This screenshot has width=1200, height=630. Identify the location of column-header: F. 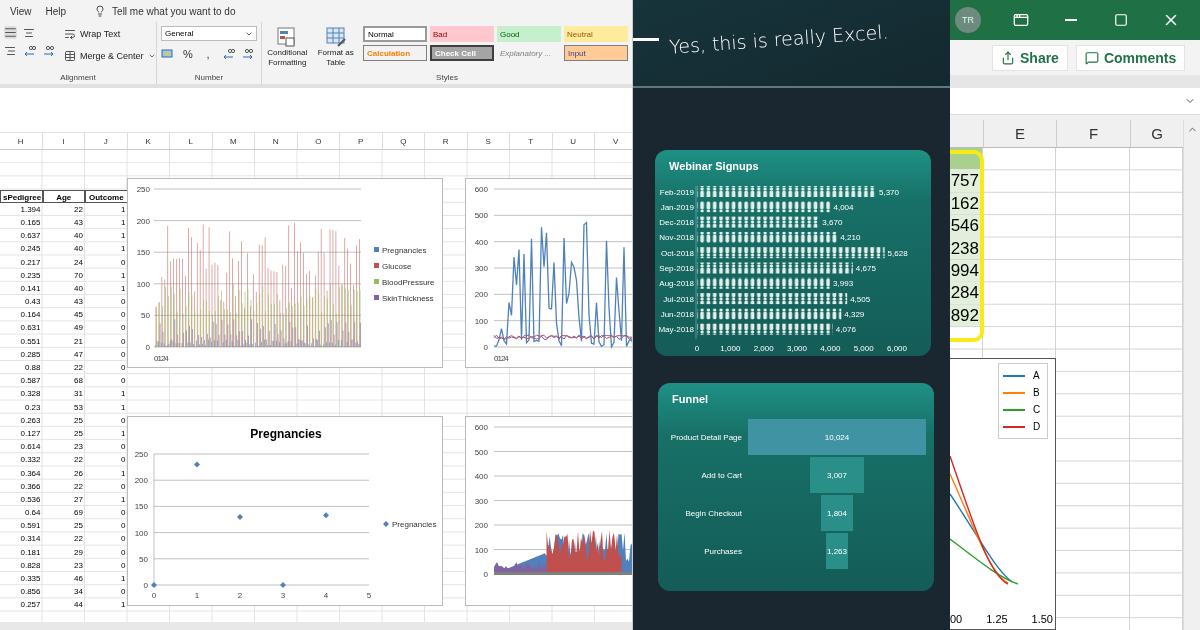
(1093, 133).